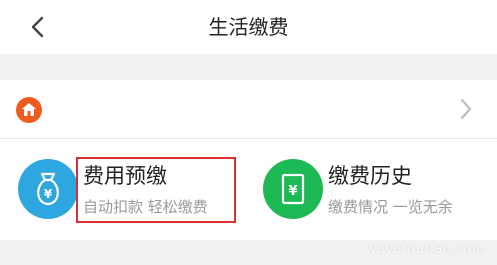 This screenshot has width=497, height=265. I want to click on chevron-right-icon, so click(466, 109).